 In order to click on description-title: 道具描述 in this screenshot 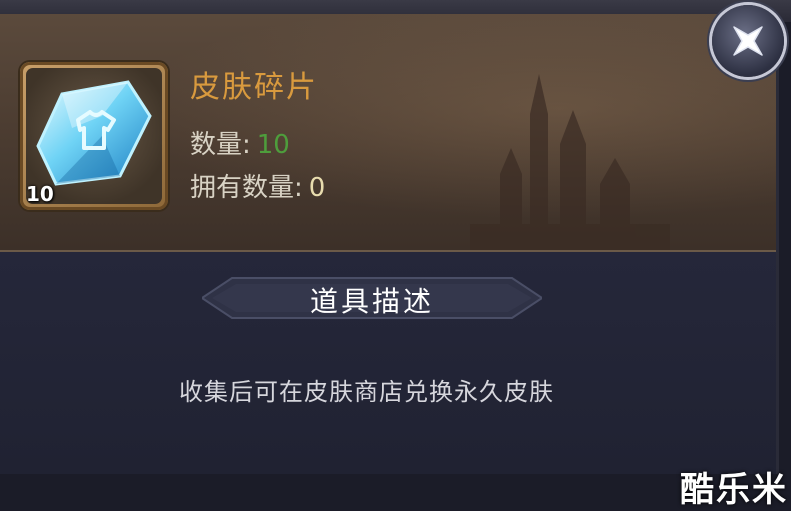, I will do `click(371, 301)`.